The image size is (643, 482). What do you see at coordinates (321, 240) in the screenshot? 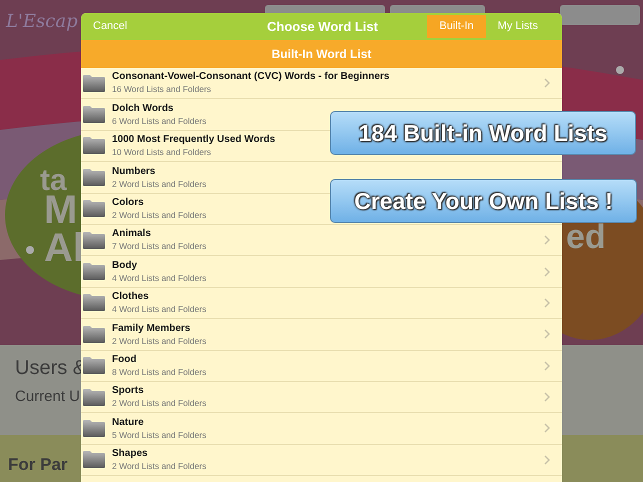
I see `word-list-row: Animals 7 Word Lists and Folders` at bounding box center [321, 240].